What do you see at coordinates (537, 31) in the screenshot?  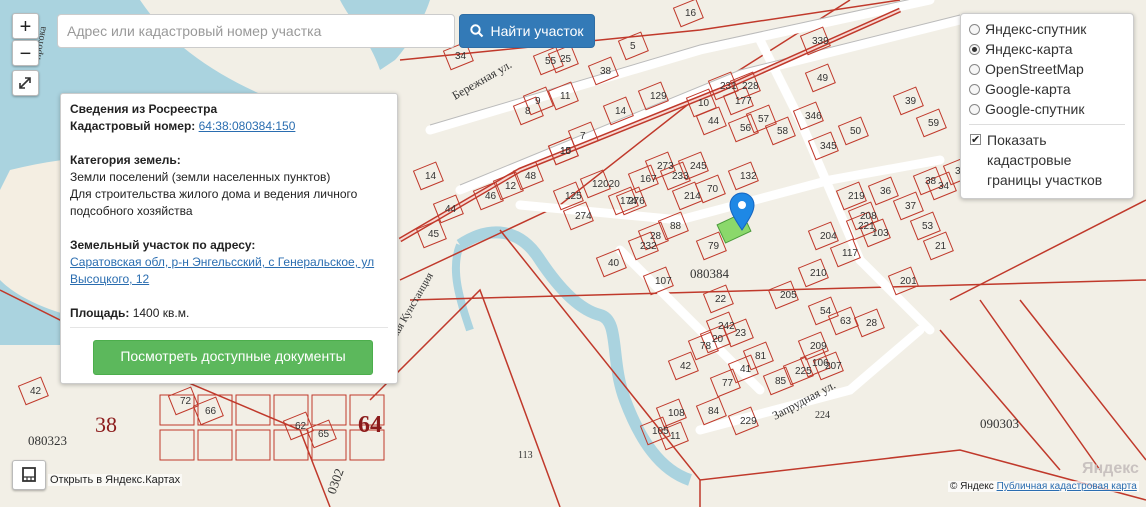 I see `search-button-label: Найти участок` at bounding box center [537, 31].